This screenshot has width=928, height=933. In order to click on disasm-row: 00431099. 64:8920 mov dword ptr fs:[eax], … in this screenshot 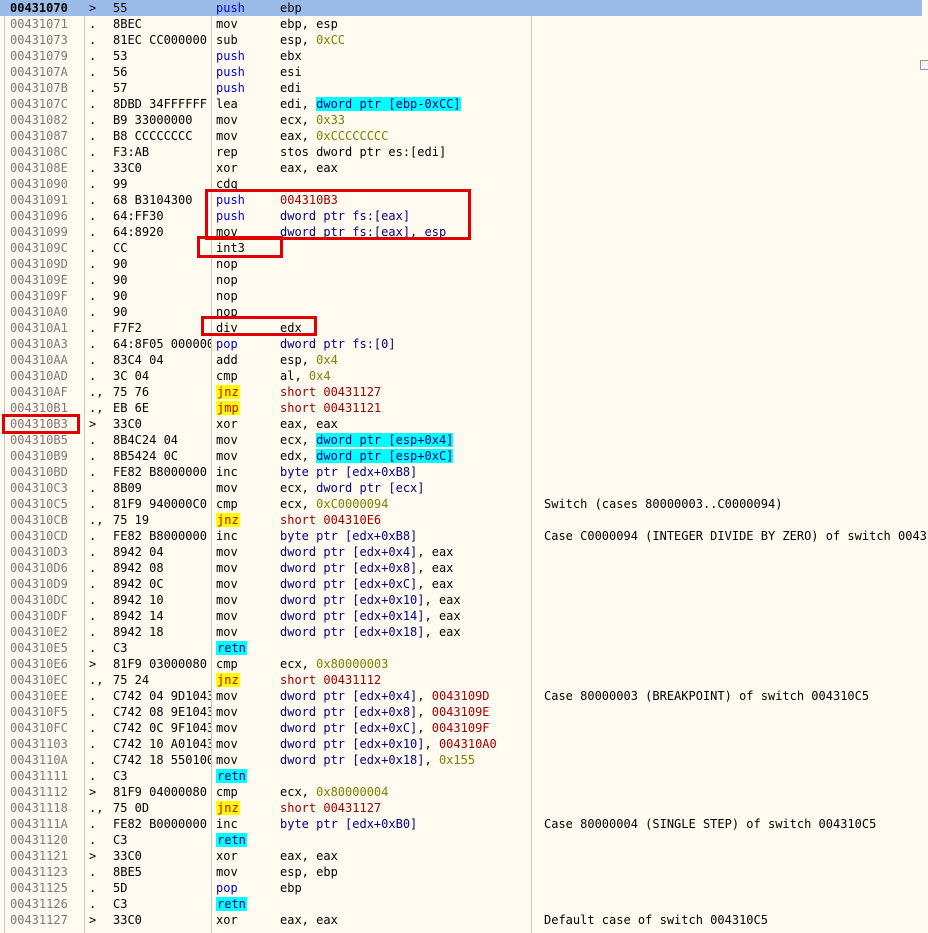, I will do `click(461, 232)`.